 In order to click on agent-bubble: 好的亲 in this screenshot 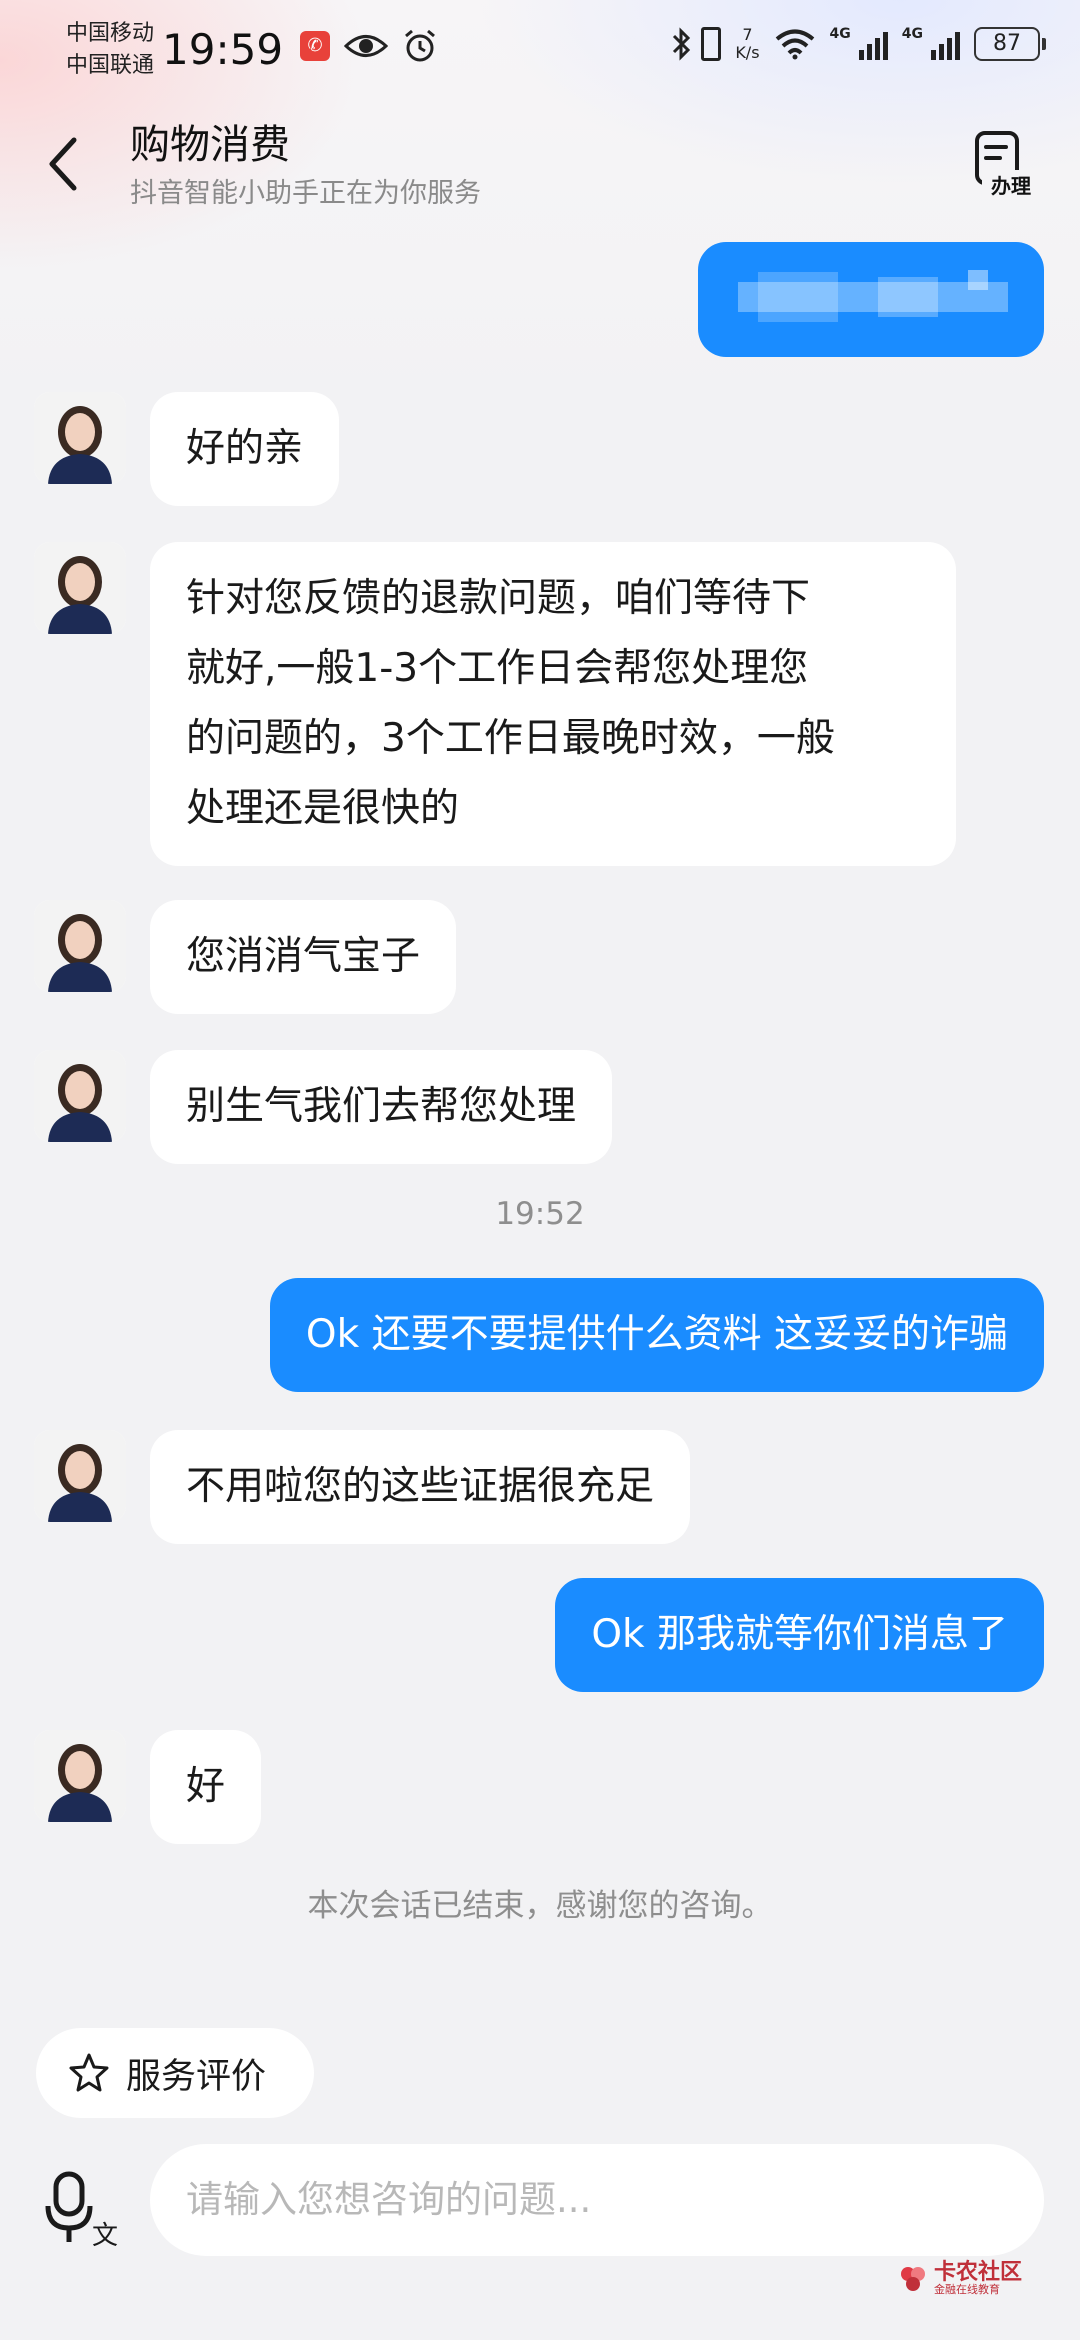, I will do `click(245, 449)`.